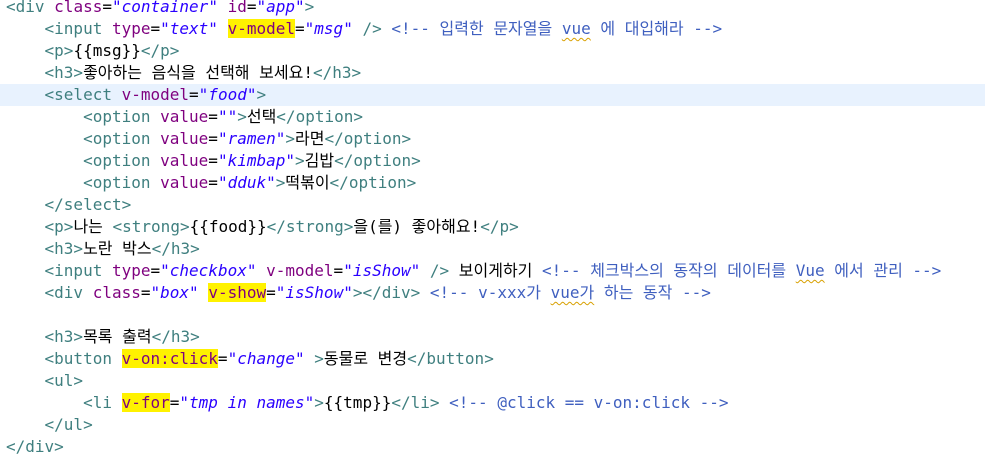 The height and width of the screenshot is (464, 985). I want to click on code-line, so click(492, 315).